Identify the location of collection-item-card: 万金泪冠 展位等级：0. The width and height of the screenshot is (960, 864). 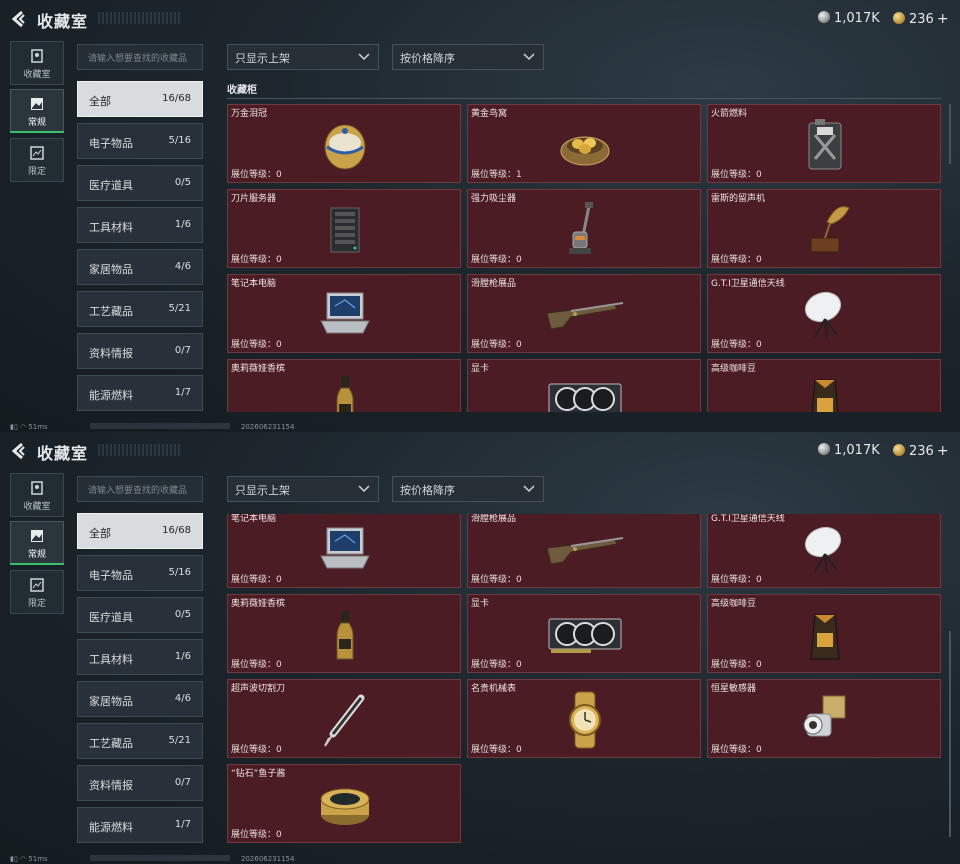
(344, 143).